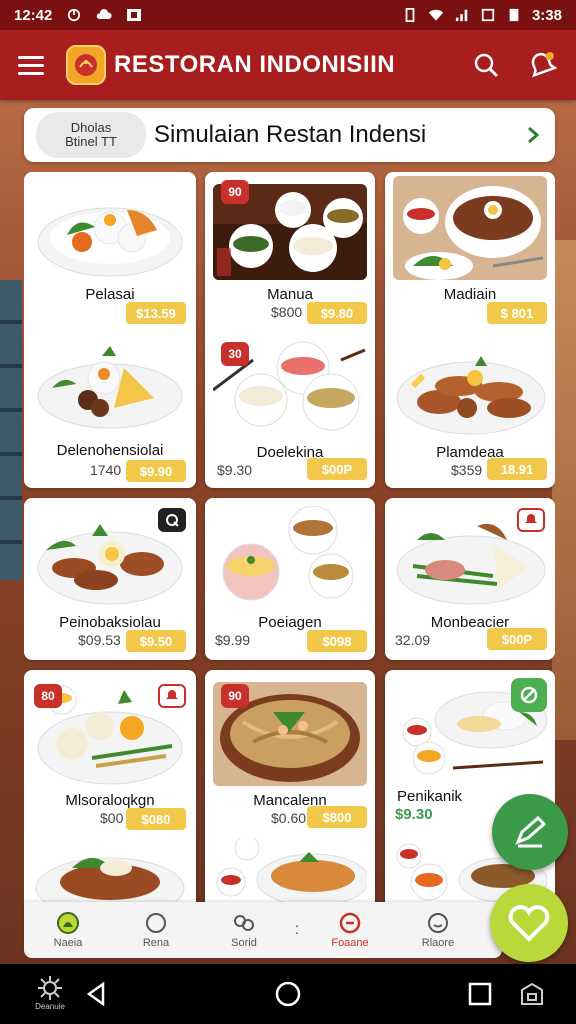  What do you see at coordinates (290, 252) in the screenshot?
I see `menu-item: 90 Manua $800 $9.80` at bounding box center [290, 252].